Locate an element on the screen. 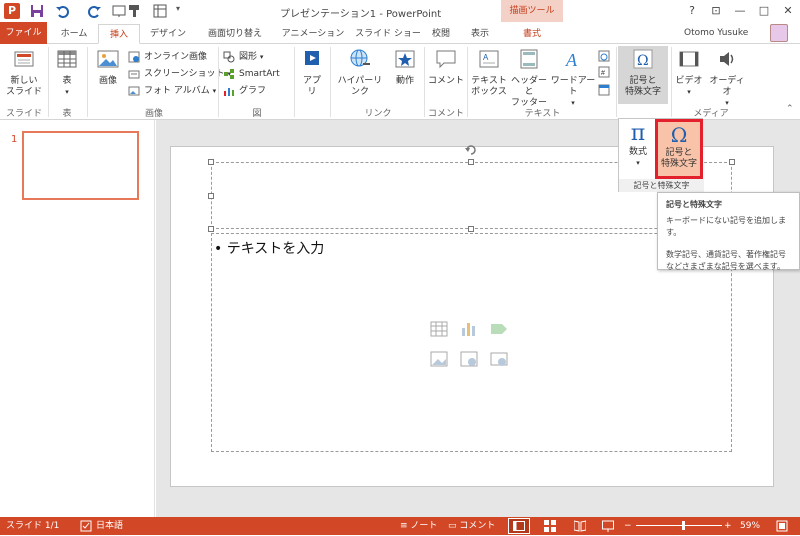 Image resolution: width=800 pixels, height=536 pixels. slide-sorter-icon is located at coordinates (550, 526).